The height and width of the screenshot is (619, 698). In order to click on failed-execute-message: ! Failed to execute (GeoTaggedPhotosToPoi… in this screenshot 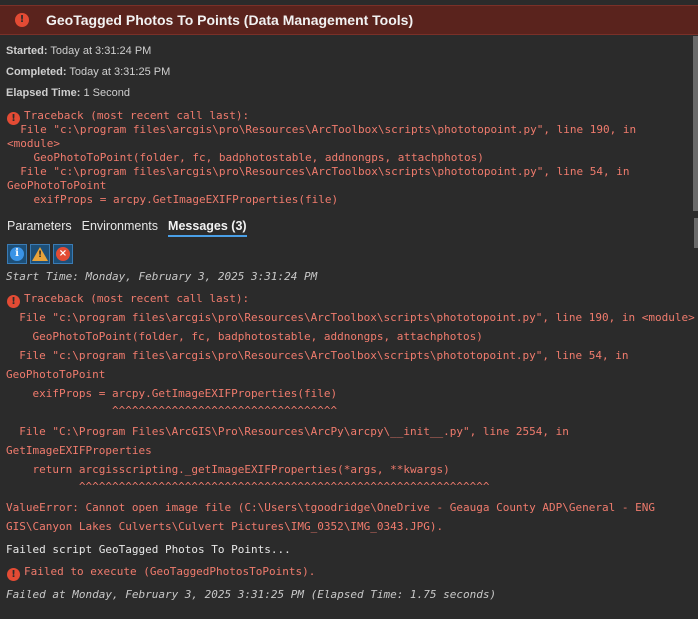, I will do `click(161, 573)`.